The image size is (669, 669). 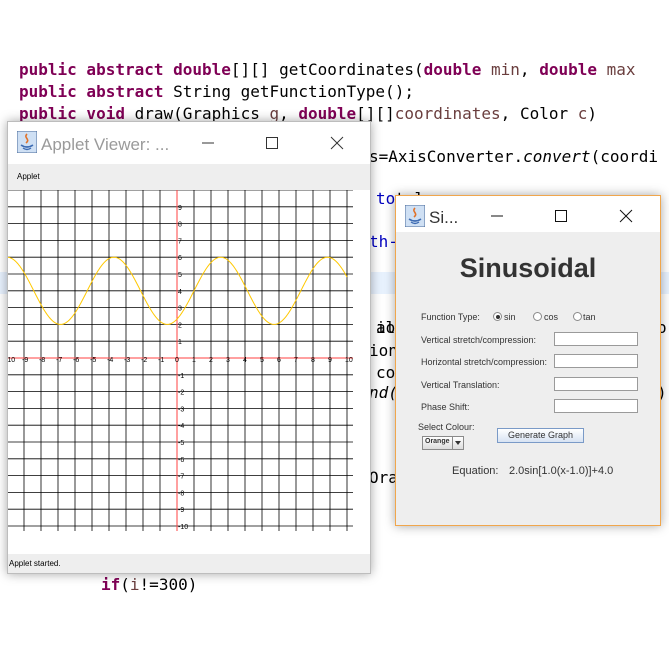 What do you see at coordinates (181, 409) in the screenshot?
I see `y-tick-label: -3` at bounding box center [181, 409].